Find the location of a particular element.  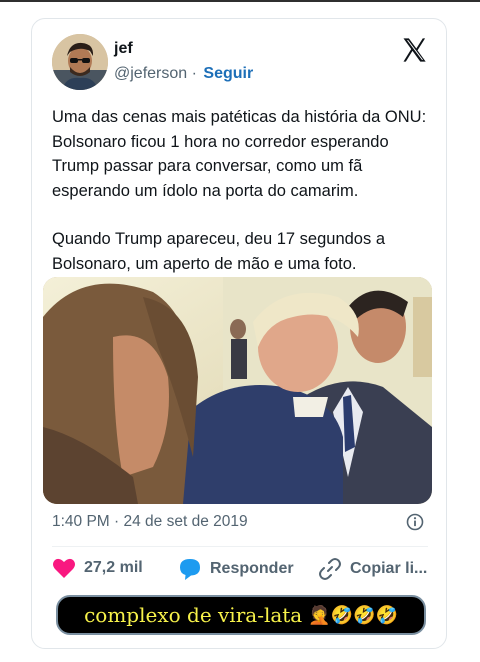

reply-label: Responder is located at coordinates (252, 568).